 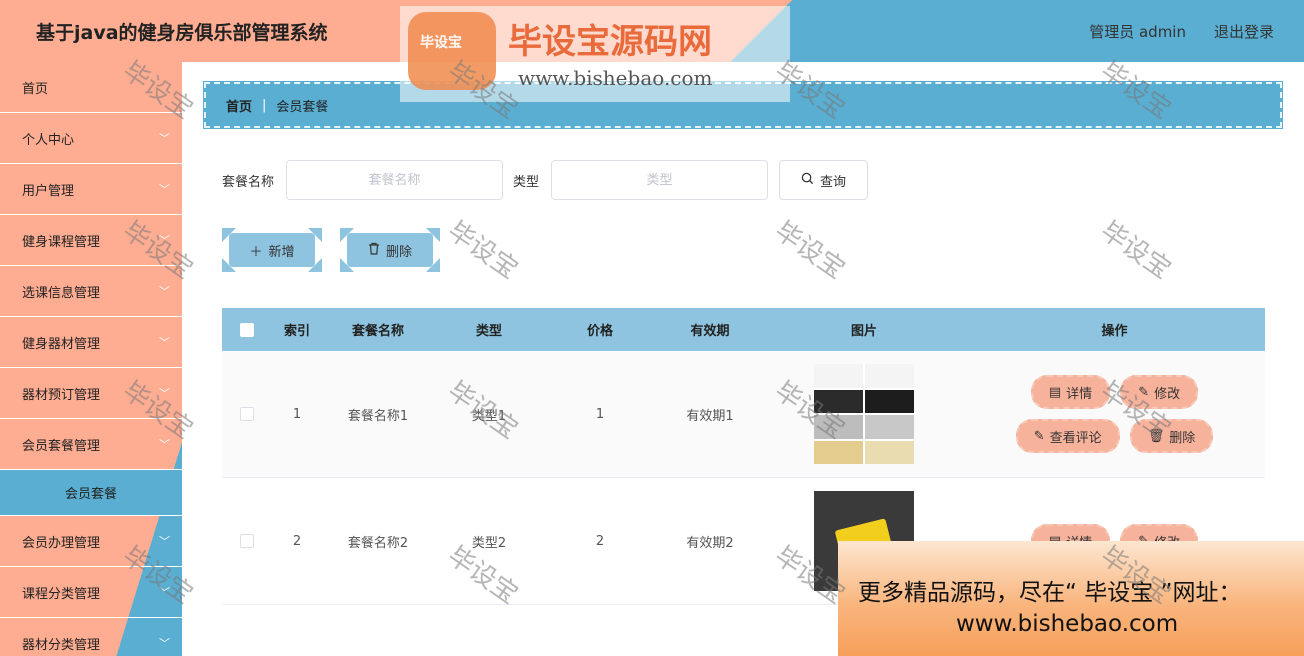 What do you see at coordinates (600, 541) in the screenshot?
I see `cell-price: 2` at bounding box center [600, 541].